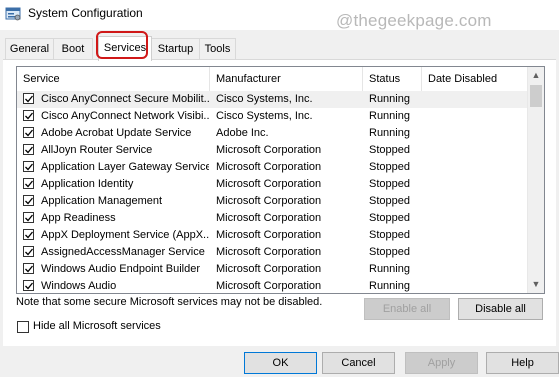  Describe the element at coordinates (536, 75) in the screenshot. I see `scroll-up-arrow-icon: ▲` at that location.